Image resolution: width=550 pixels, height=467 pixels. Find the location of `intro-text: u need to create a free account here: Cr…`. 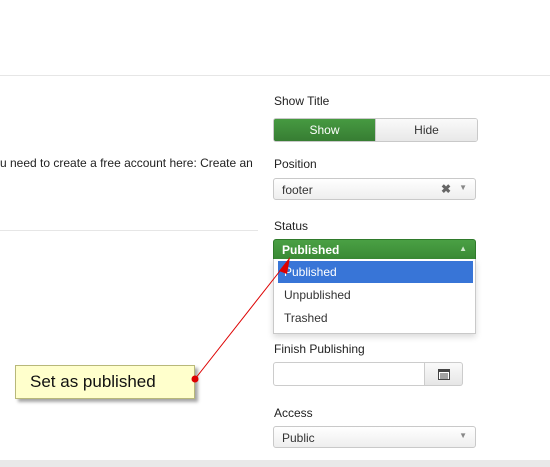

intro-text: u need to create a free account here: Cr… is located at coordinates (126, 163).